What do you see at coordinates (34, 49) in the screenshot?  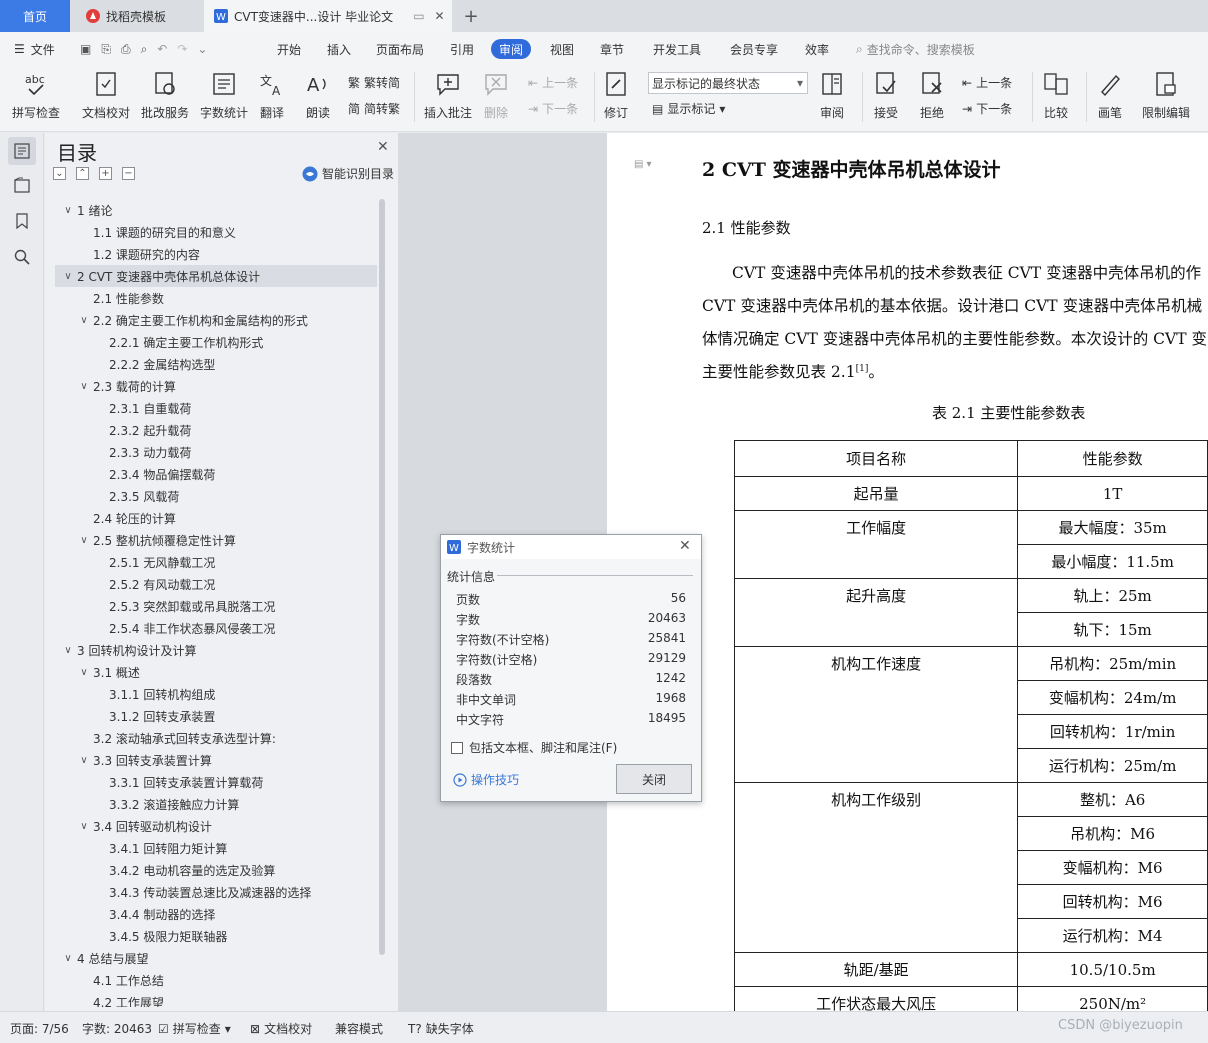 I see `file-menu: ☰ 文件` at bounding box center [34, 49].